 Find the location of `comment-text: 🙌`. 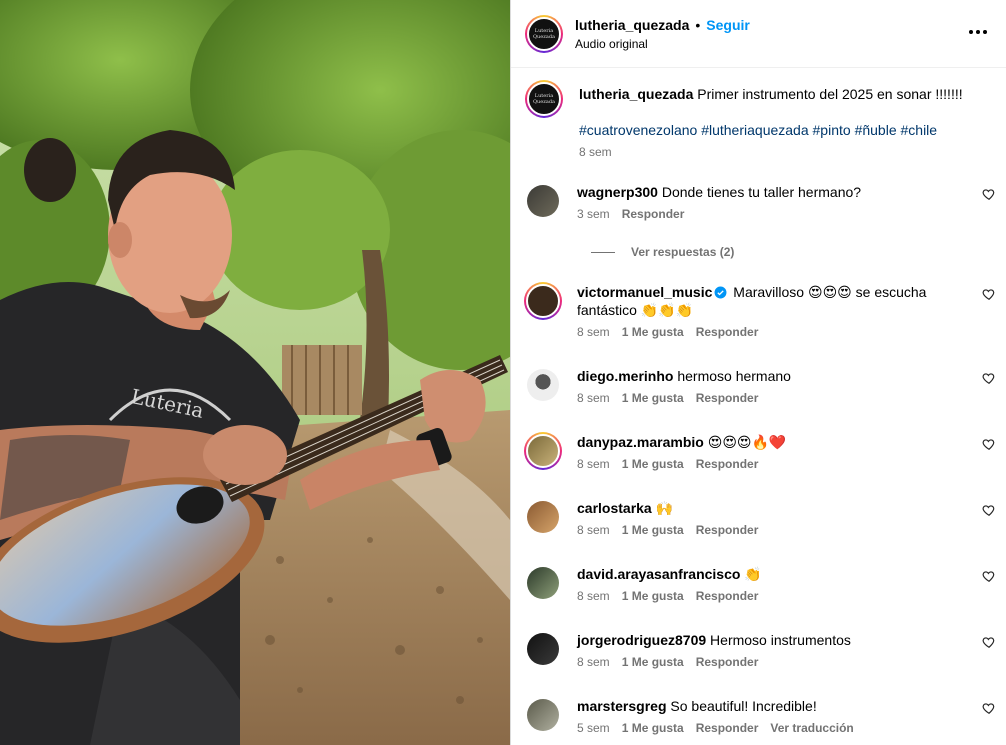

comment-text: 🙌 is located at coordinates (664, 508).